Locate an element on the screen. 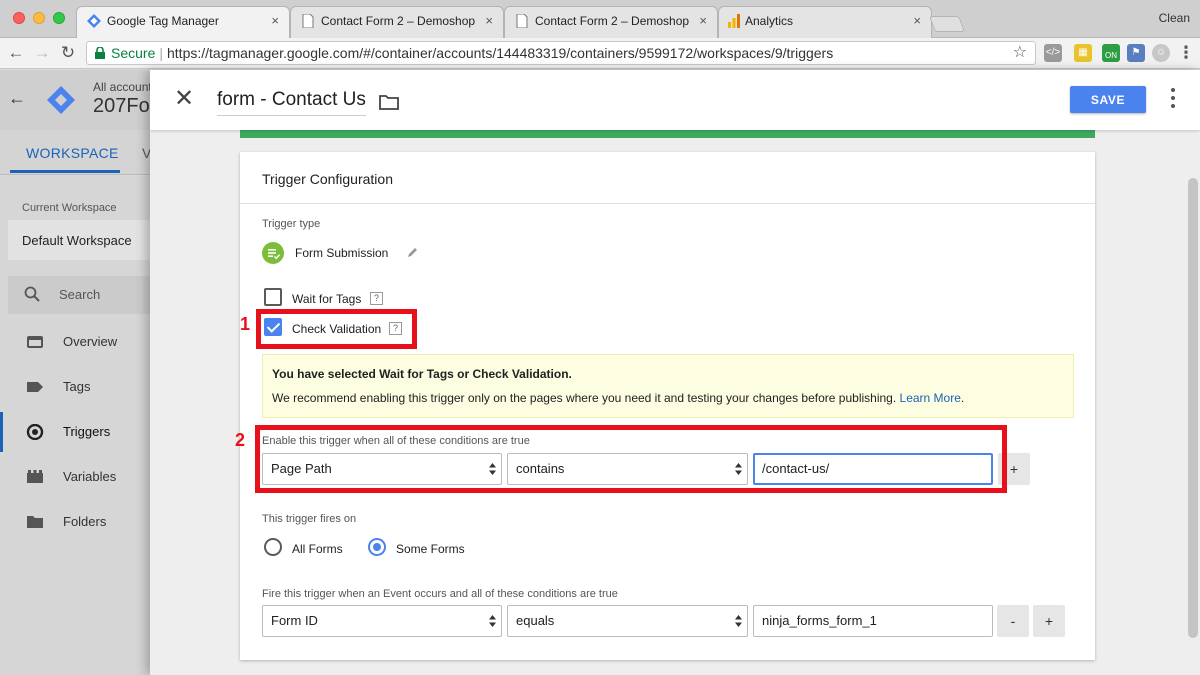  bookmark-star-icon: ☆ is located at coordinates (1020, 53).